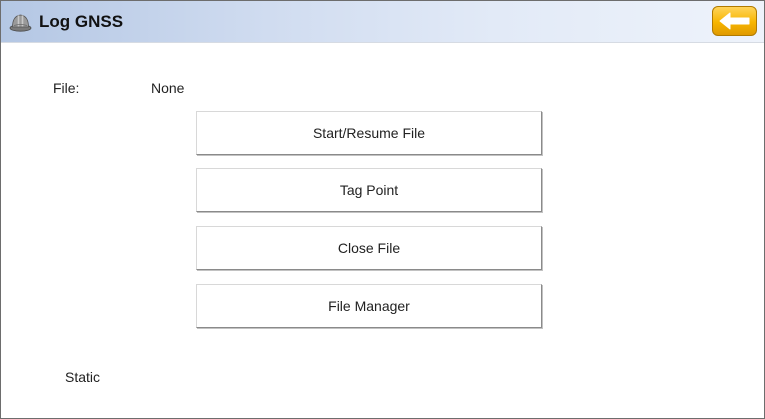 The image size is (765, 419). What do you see at coordinates (66, 88) in the screenshot?
I see `file-label: File:` at bounding box center [66, 88].